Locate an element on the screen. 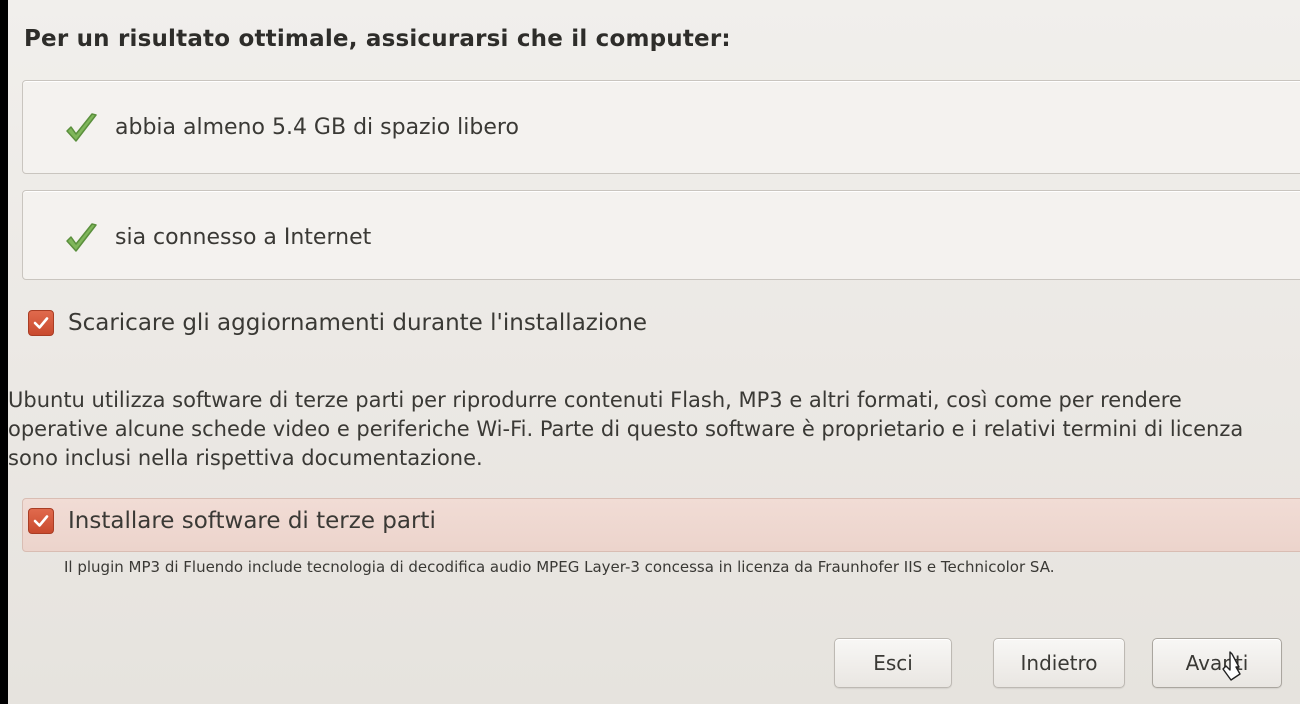 The image size is (1300, 704). mouse-pointer-icon is located at coordinates (1231, 666).